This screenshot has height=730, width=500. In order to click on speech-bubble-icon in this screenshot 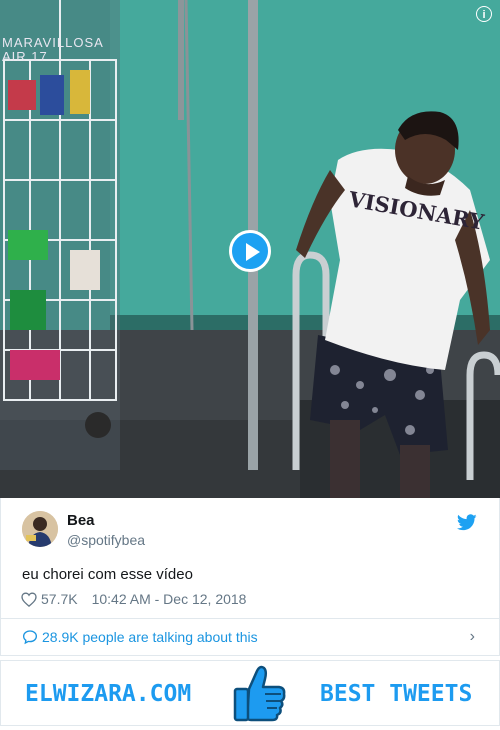, I will do `click(30, 637)`.